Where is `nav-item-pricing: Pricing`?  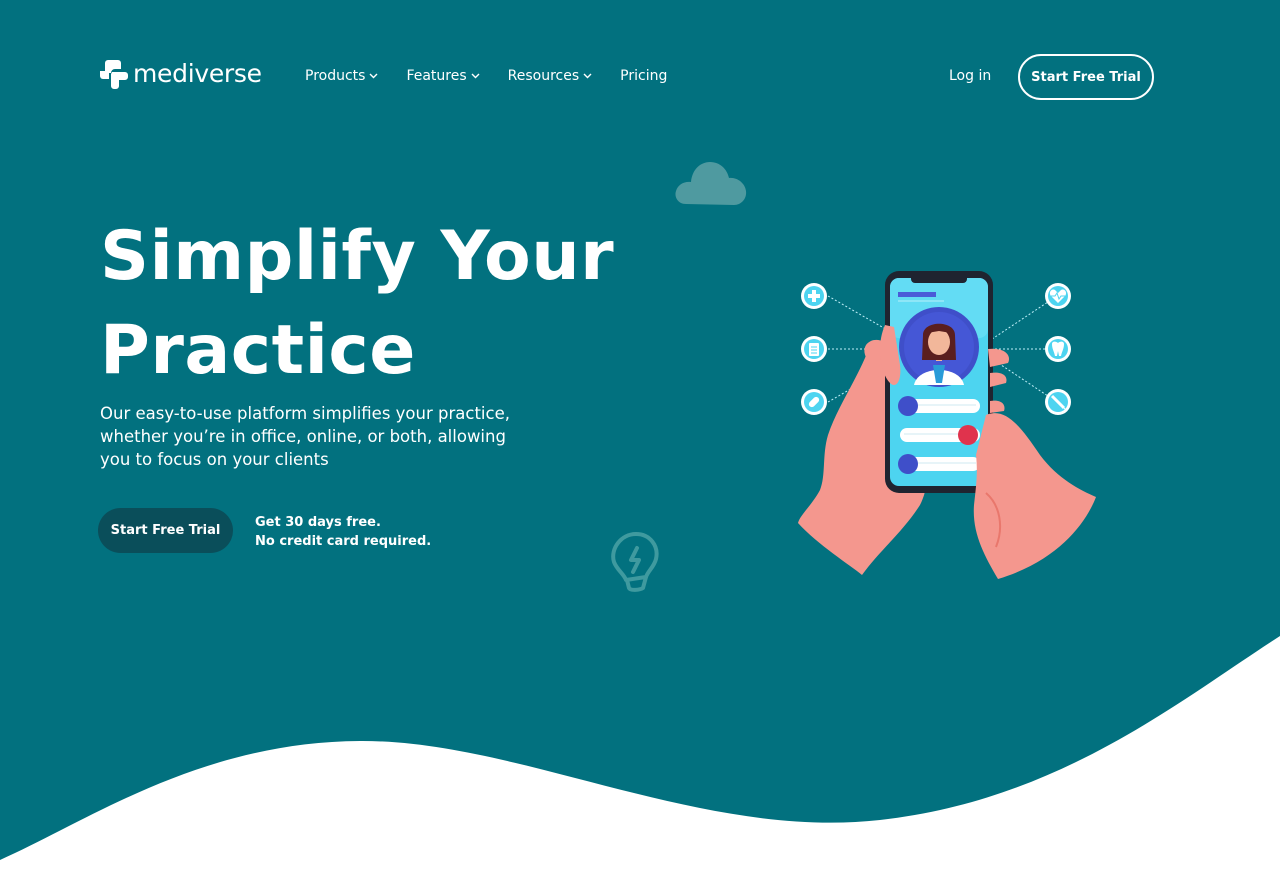
nav-item-pricing: Pricing is located at coordinates (643, 76).